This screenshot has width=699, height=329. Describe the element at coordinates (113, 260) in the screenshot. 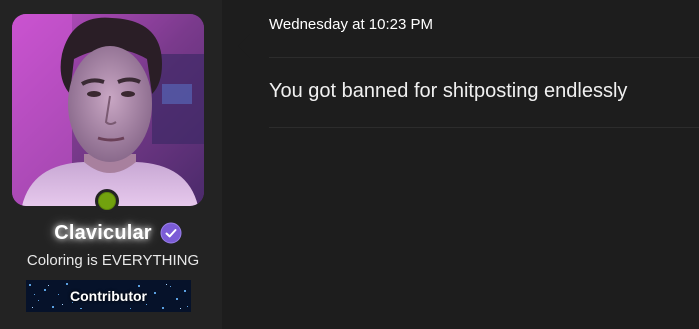

I see `user-title: Coloring is EVERYTHING` at that location.